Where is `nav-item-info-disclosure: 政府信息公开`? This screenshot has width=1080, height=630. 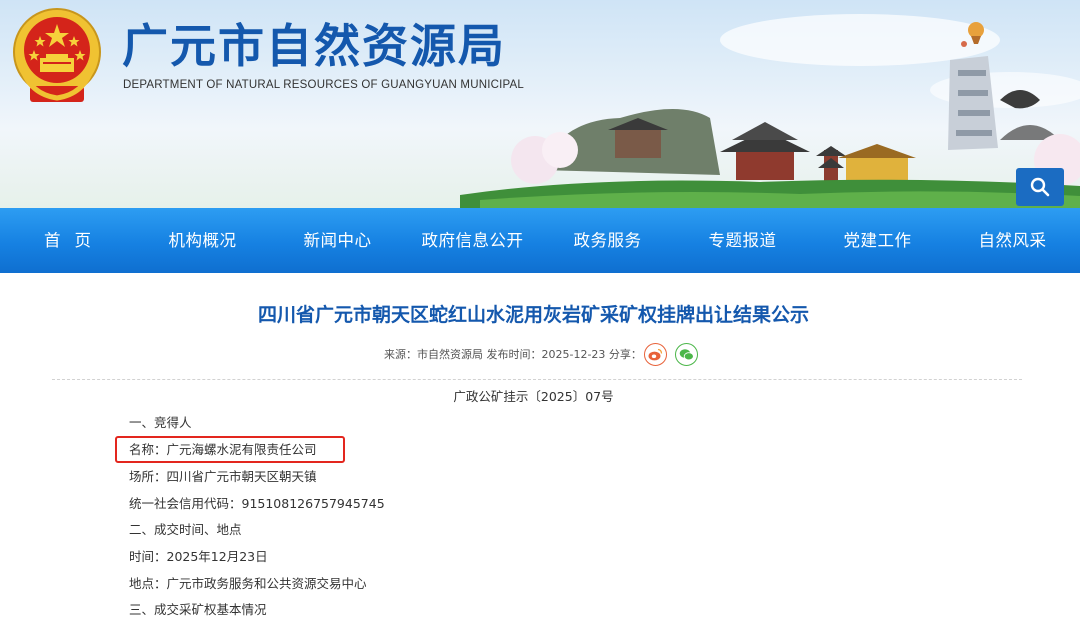 nav-item-info-disclosure: 政府信息公开 is located at coordinates (472, 240).